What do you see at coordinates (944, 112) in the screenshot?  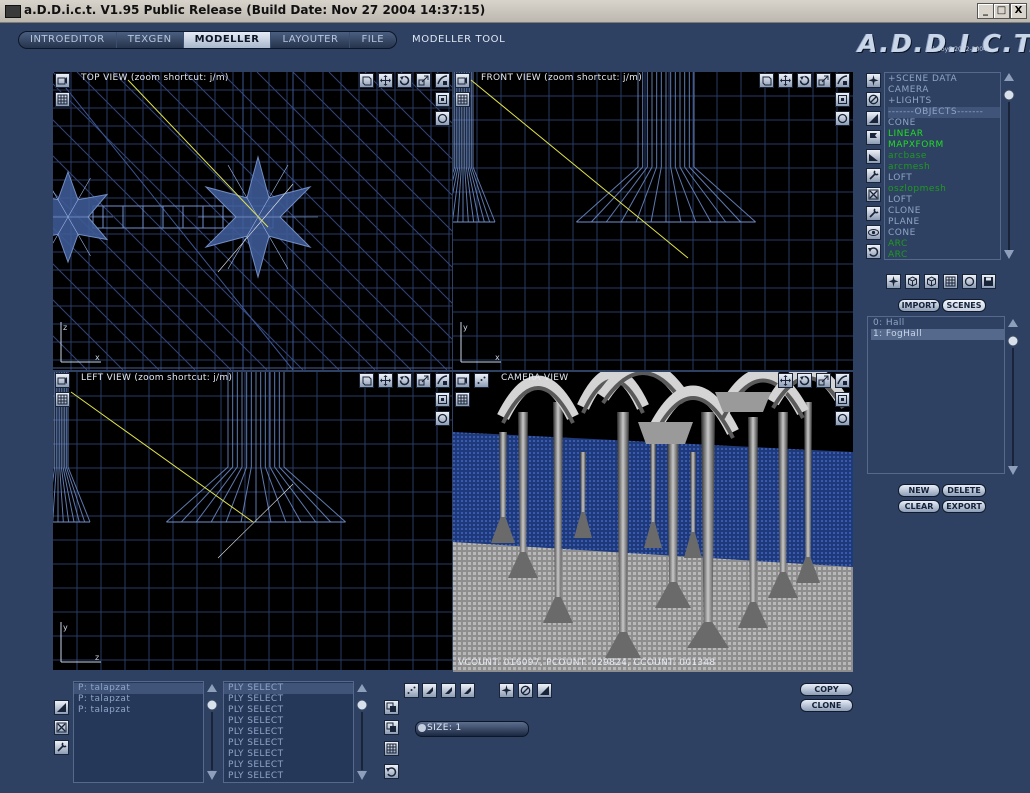 I see `object-list-header: -------OBJECTS-------` at bounding box center [944, 112].